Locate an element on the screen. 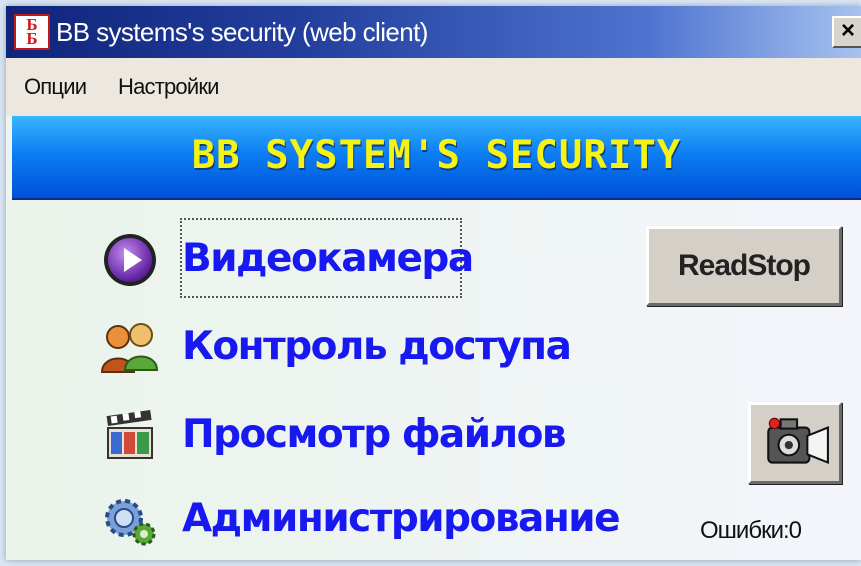  nav-label-videocamera: Видеокамера is located at coordinates (328, 258).